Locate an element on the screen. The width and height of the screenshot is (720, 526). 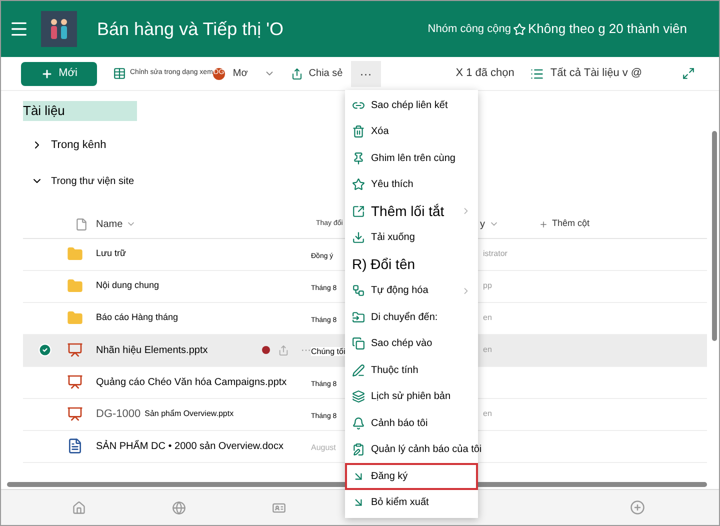
more-label: Mơ is located at coordinates (240, 74).